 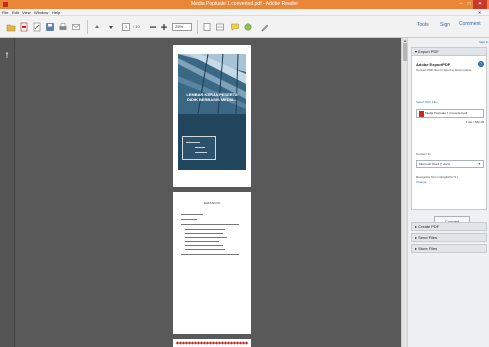 What do you see at coordinates (474, 26) in the screenshot?
I see `comment-button: Comment` at bounding box center [474, 26].